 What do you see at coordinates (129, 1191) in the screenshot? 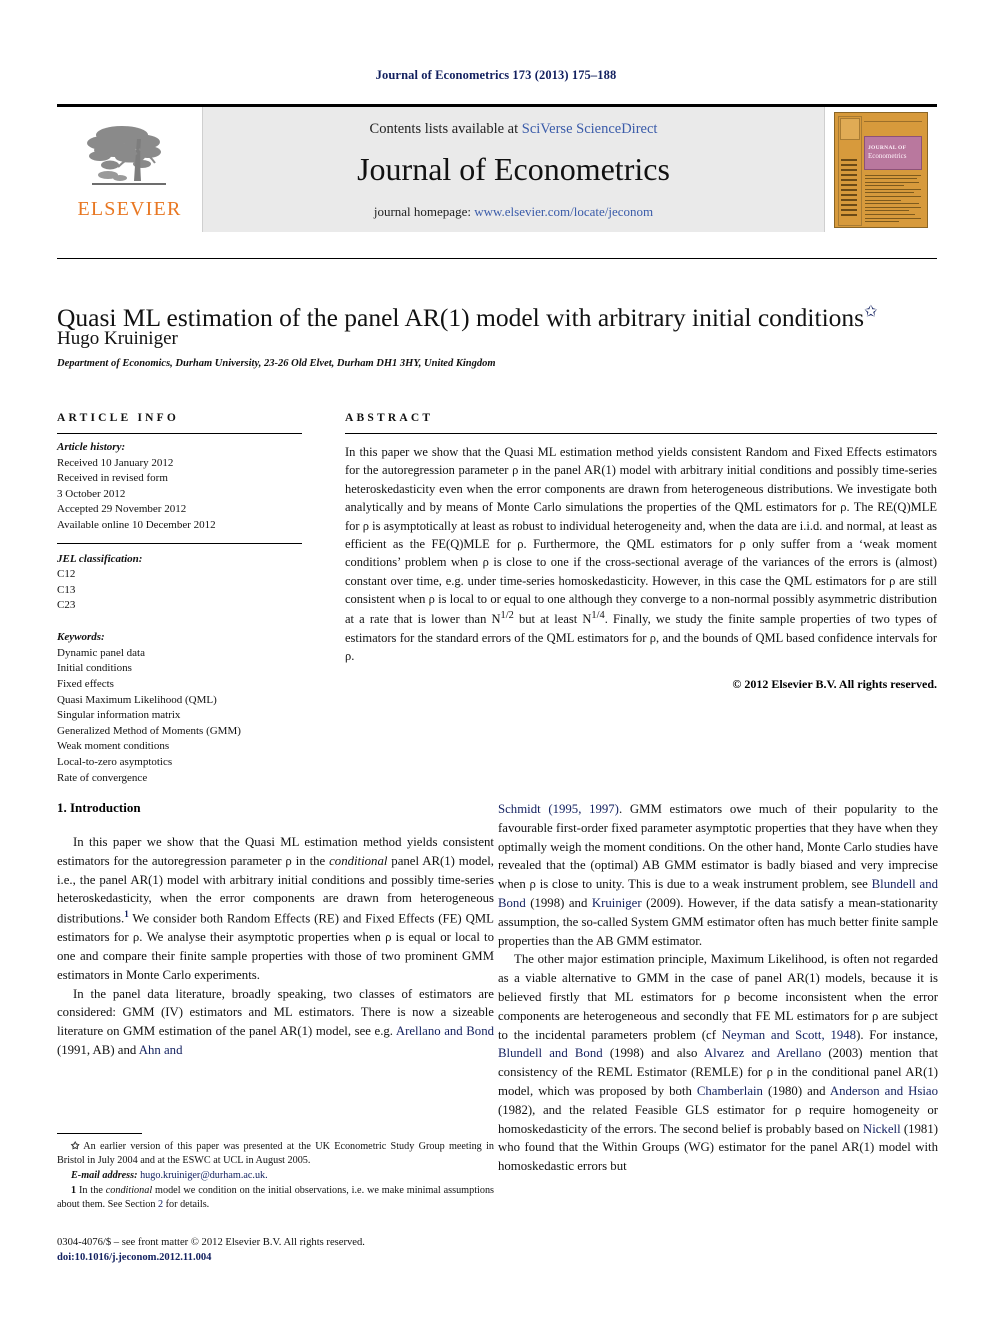
I see `footnote-1-emphasis: conditional` at bounding box center [129, 1191].